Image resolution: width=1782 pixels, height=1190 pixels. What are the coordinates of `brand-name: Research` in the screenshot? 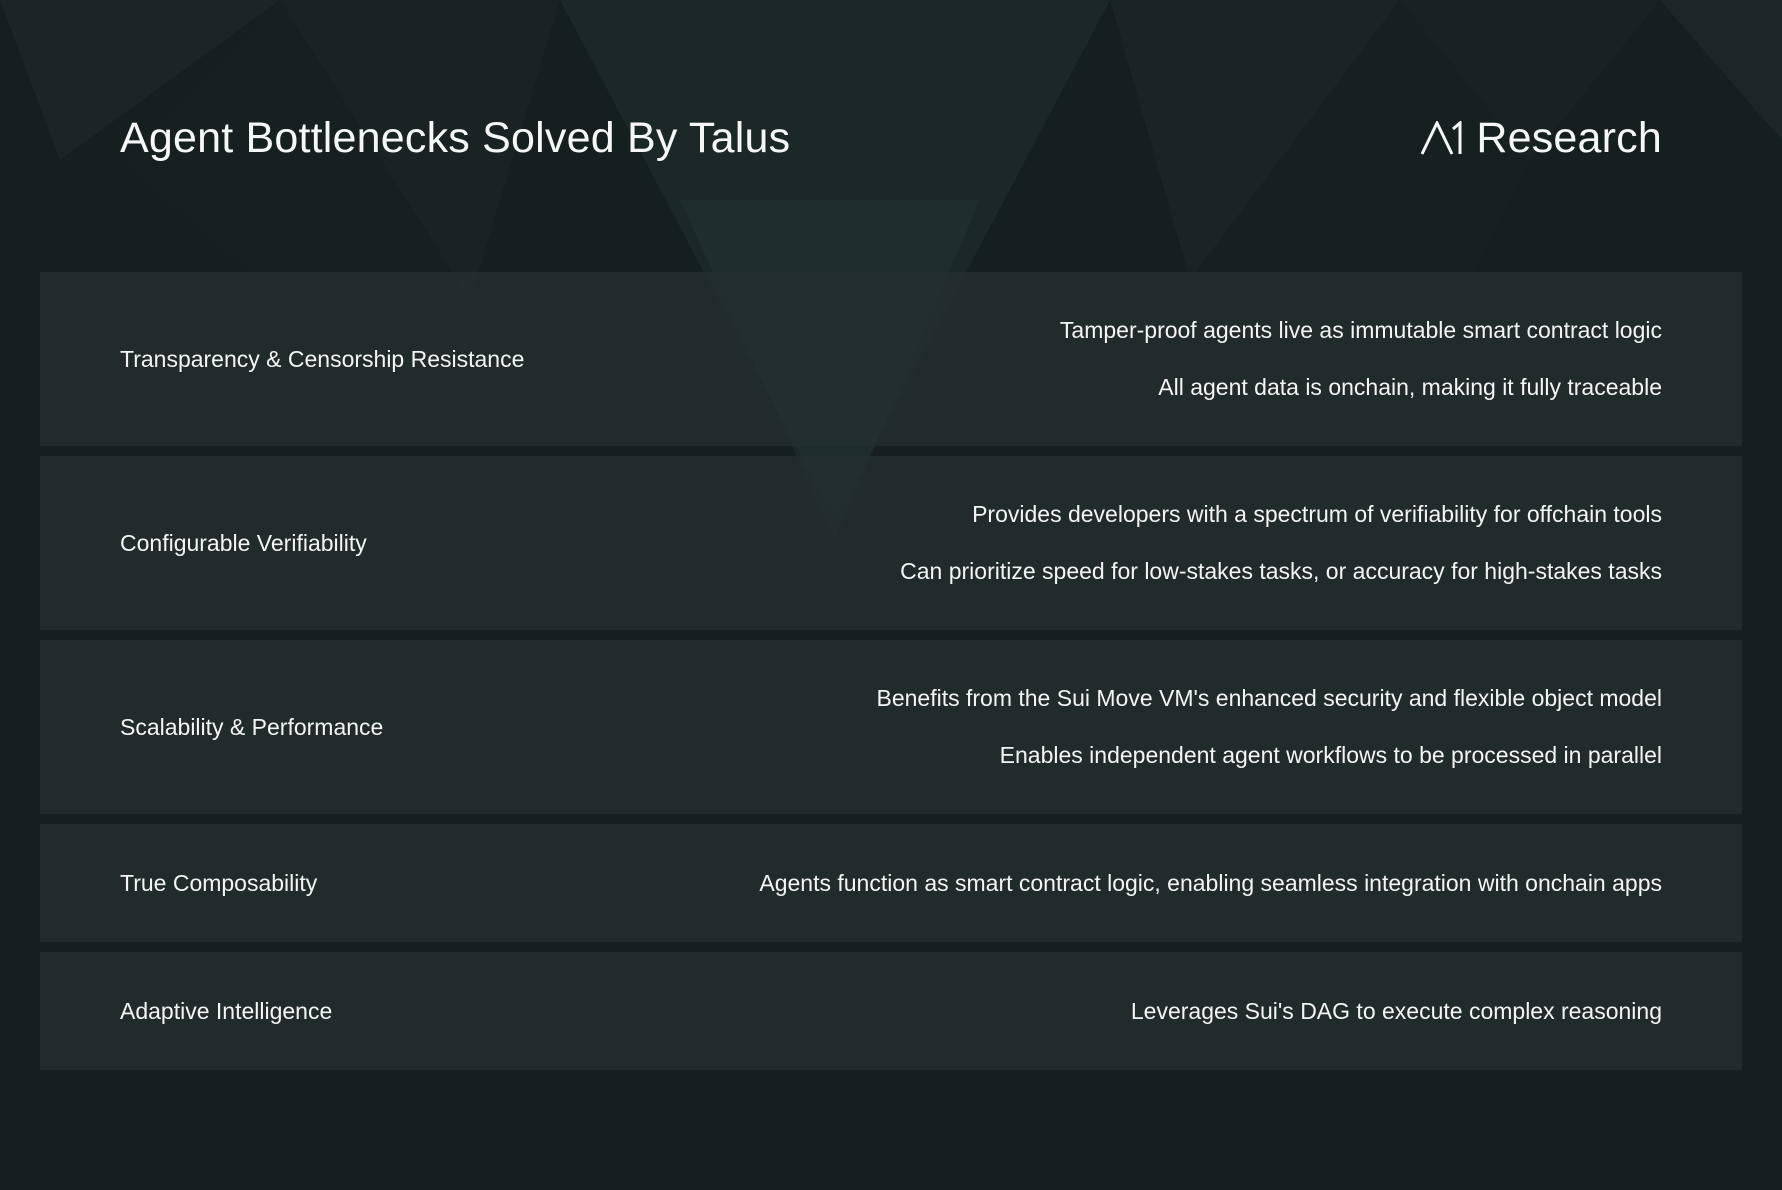 It's located at (1569, 137).